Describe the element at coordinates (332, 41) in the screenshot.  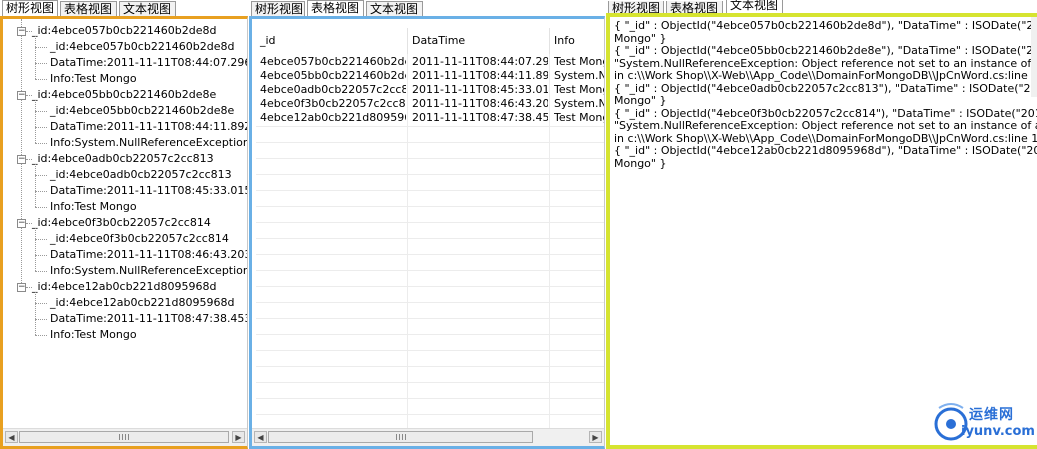
I see `column-header-id: _id` at that location.